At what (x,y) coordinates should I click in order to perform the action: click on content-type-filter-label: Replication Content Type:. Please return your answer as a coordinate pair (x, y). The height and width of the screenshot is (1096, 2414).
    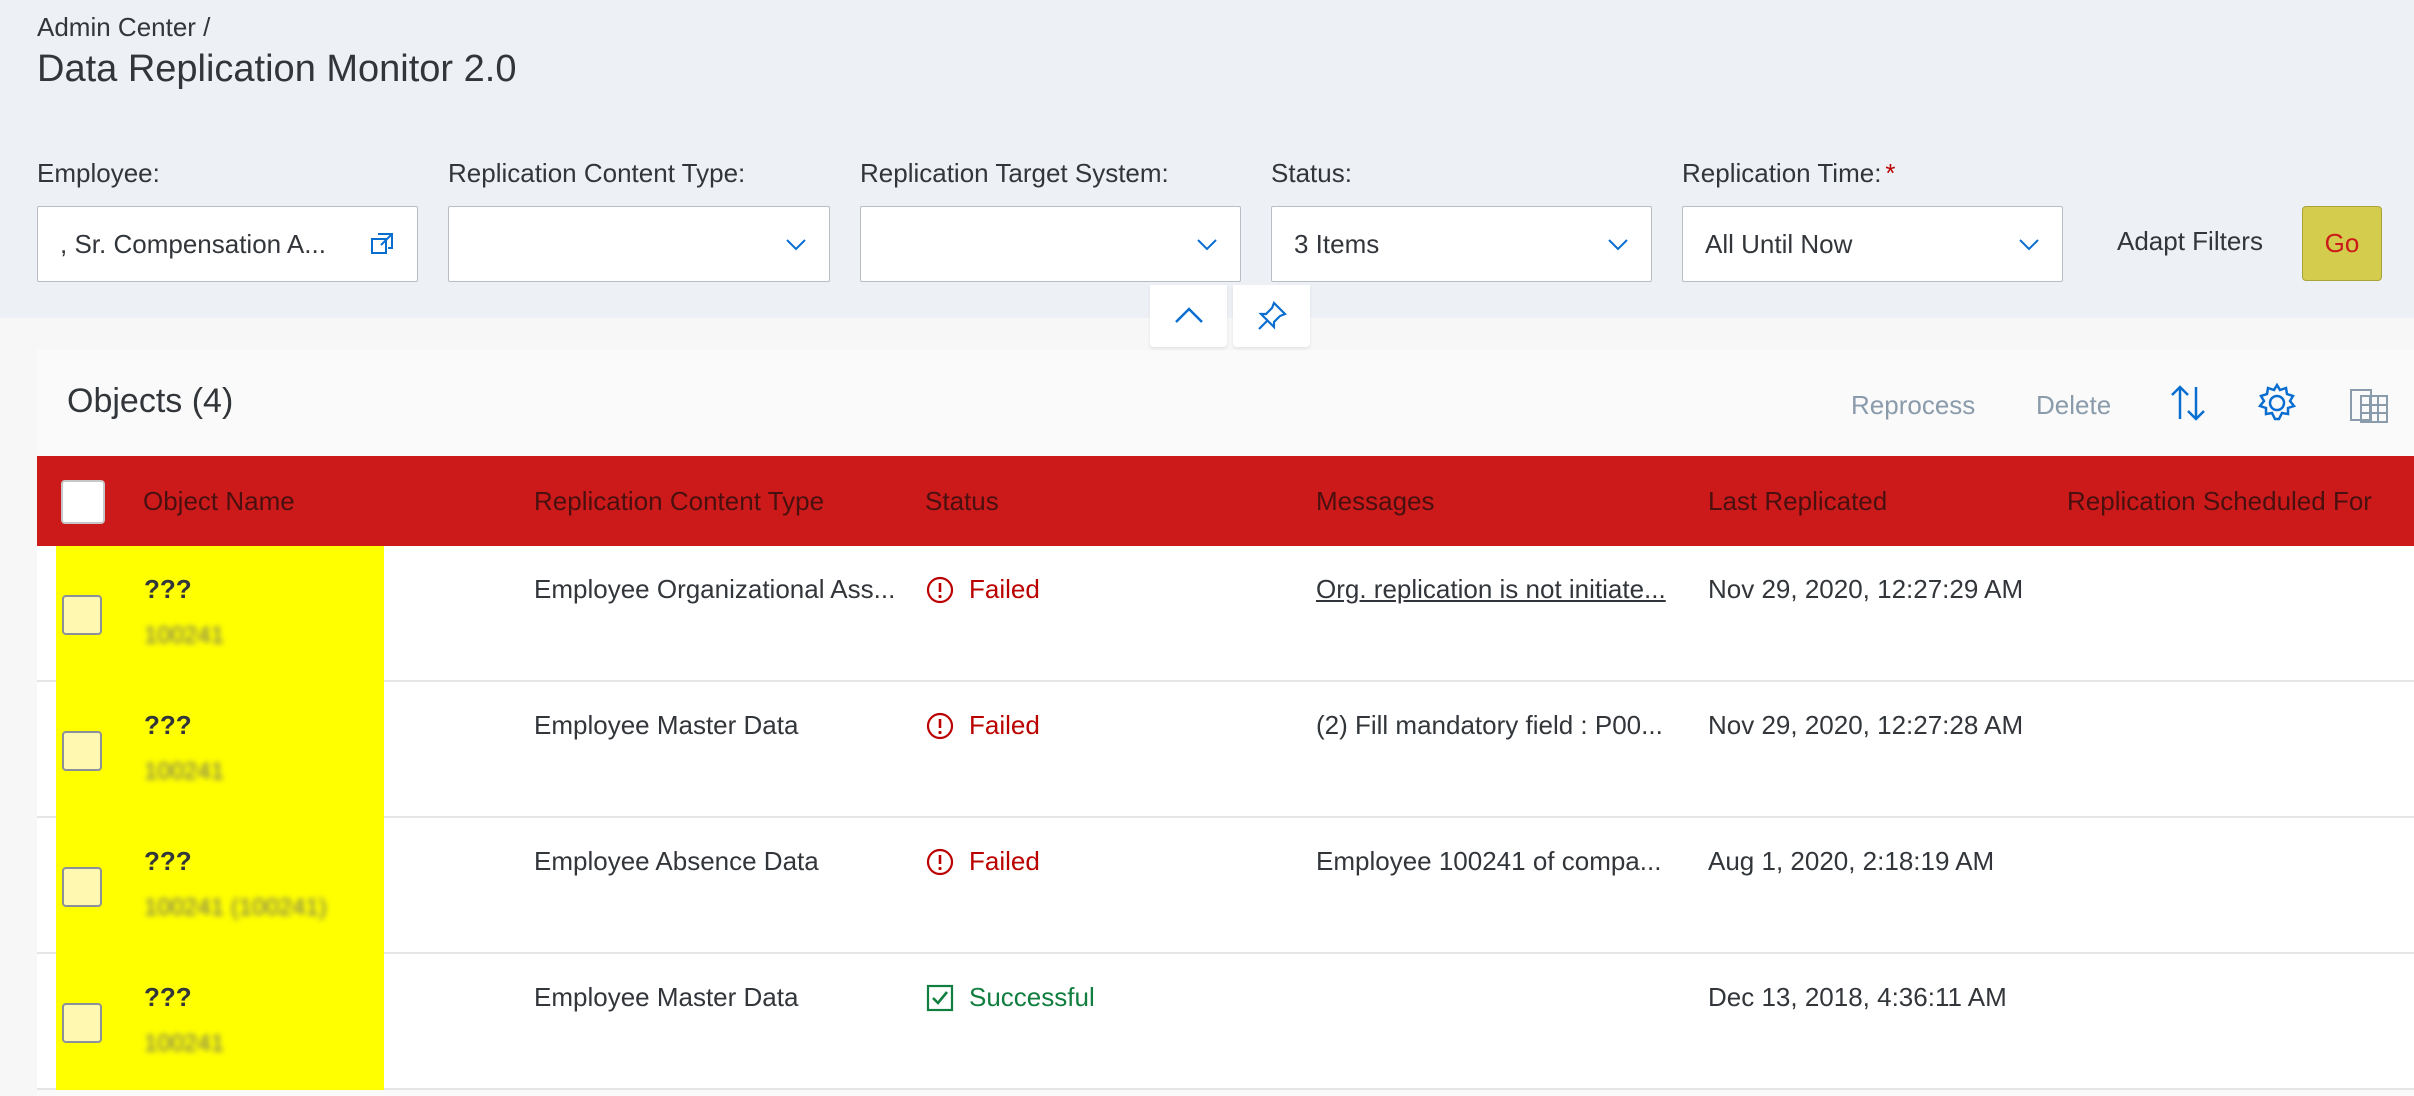
    Looking at the image, I should click on (597, 173).